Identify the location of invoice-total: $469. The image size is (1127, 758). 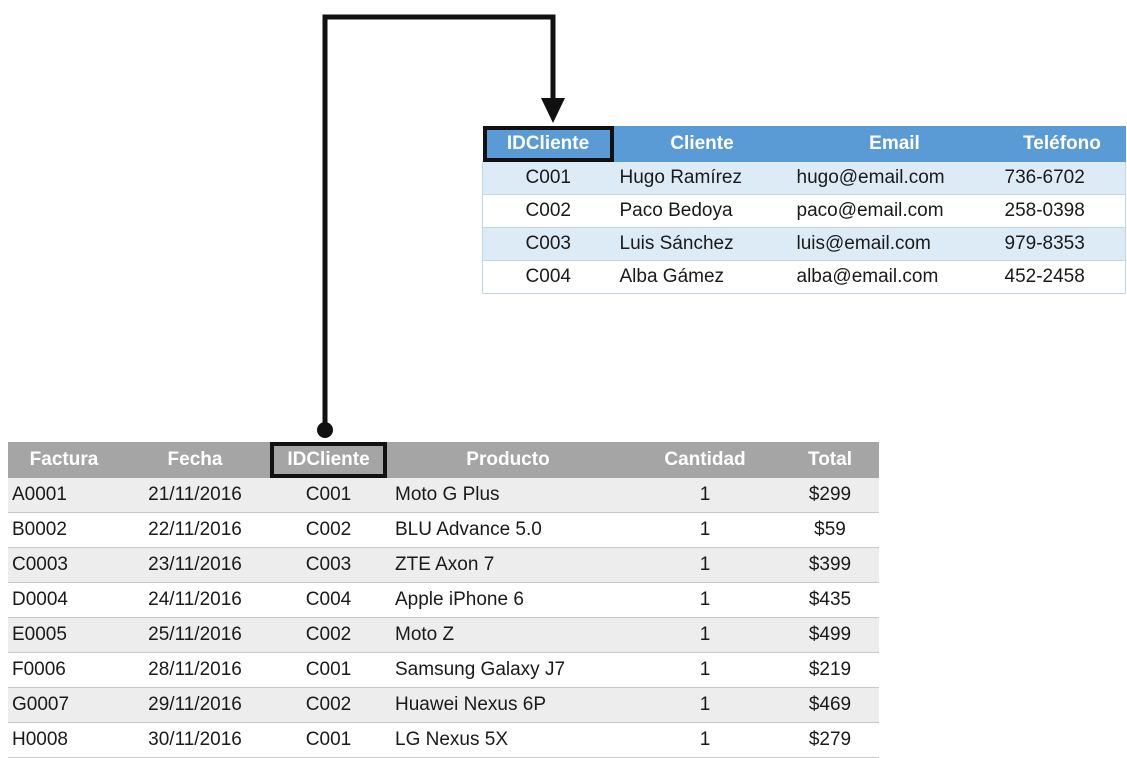
(830, 705).